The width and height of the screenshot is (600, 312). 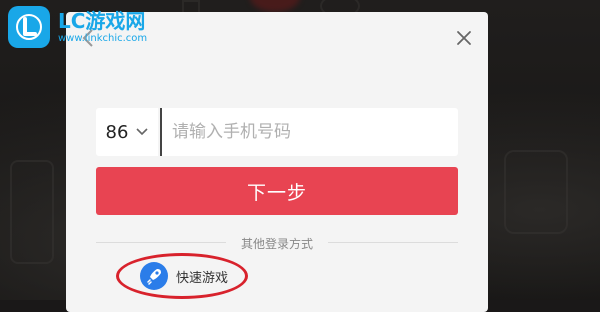 I want to click on phone-login-row: 86, so click(x=277, y=132).